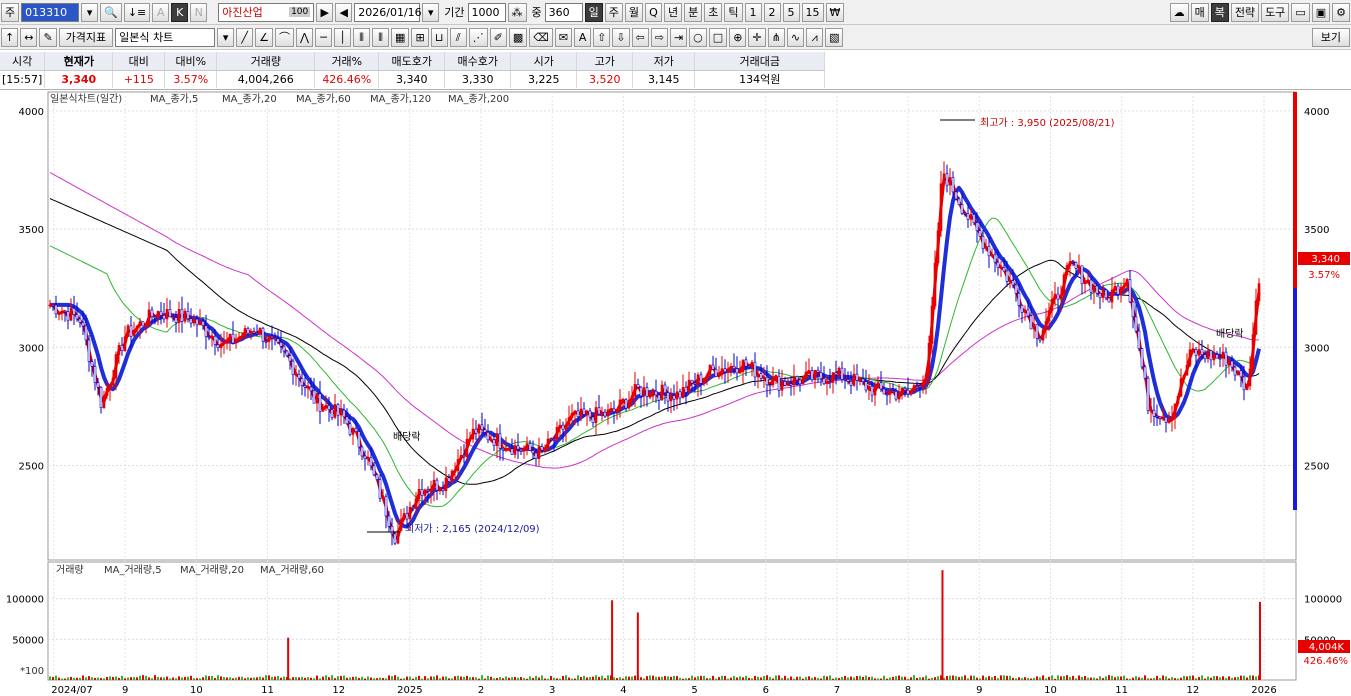 Image resolution: width=1351 pixels, height=696 pixels. I want to click on interval-1-button: 1, so click(753, 12).